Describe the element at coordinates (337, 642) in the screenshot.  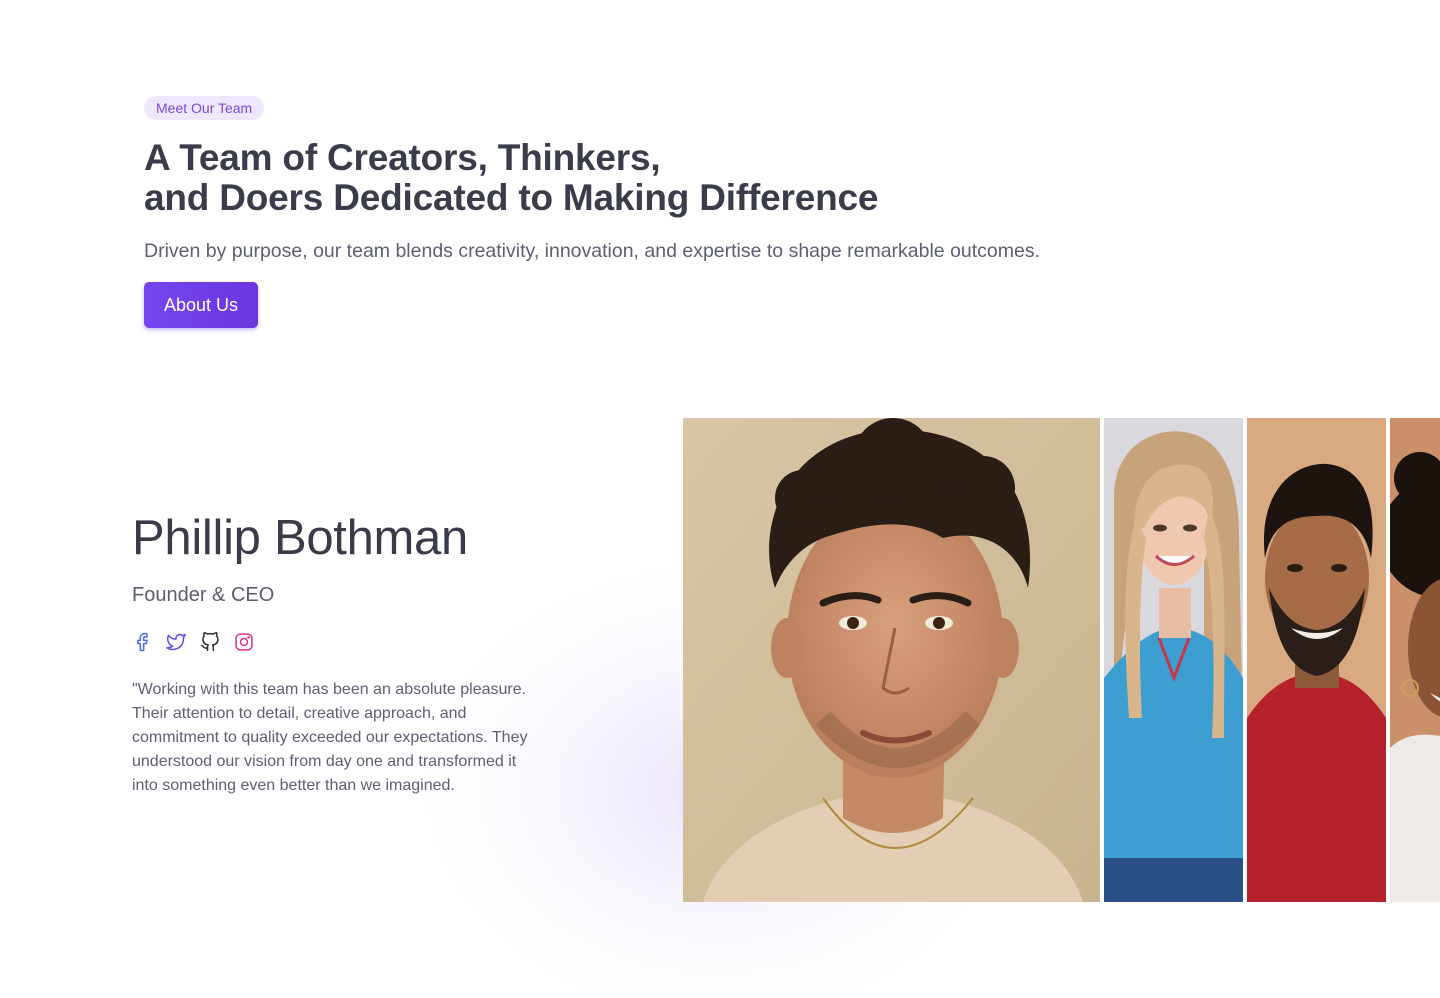
I see `social-links` at that location.